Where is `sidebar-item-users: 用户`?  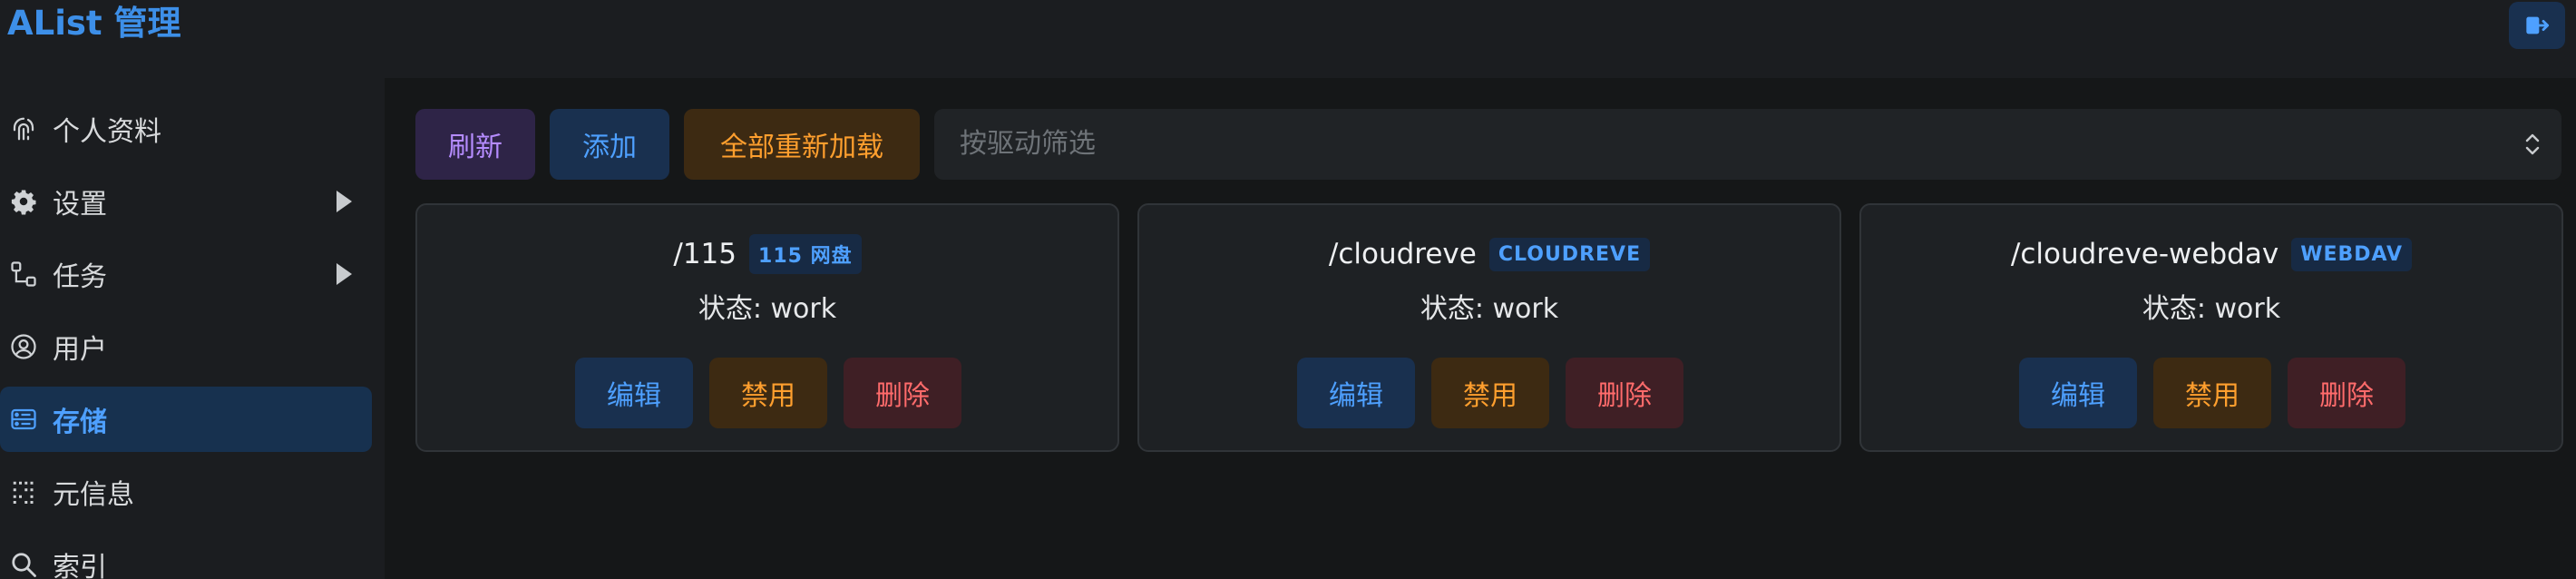
sidebar-item-users: 用户 is located at coordinates (186, 346).